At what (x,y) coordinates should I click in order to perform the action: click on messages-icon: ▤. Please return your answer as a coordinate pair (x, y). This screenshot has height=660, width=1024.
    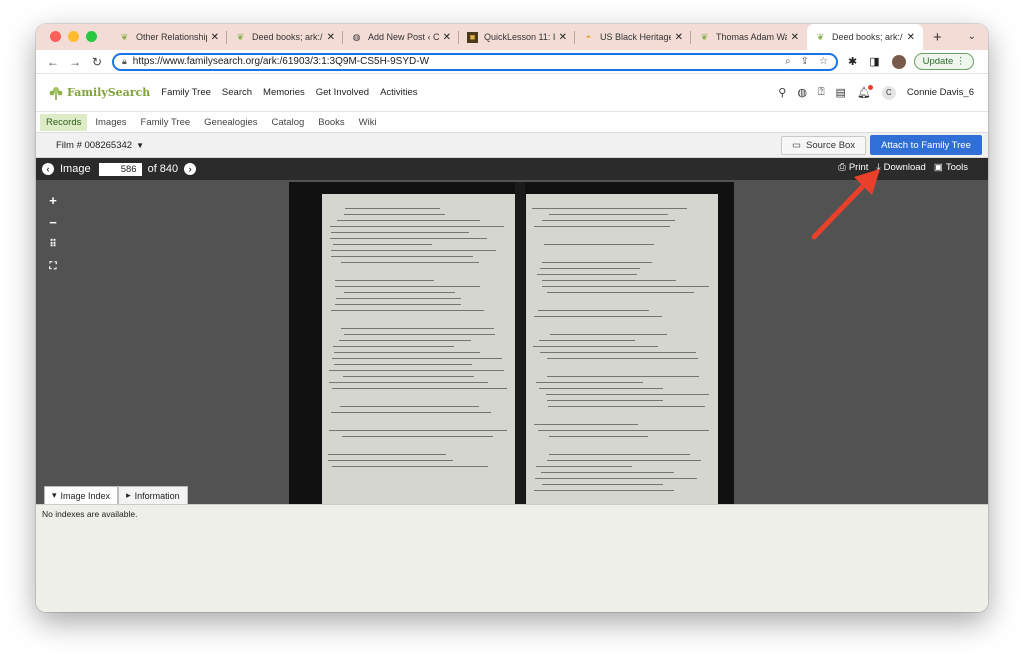
    Looking at the image, I should click on (841, 92).